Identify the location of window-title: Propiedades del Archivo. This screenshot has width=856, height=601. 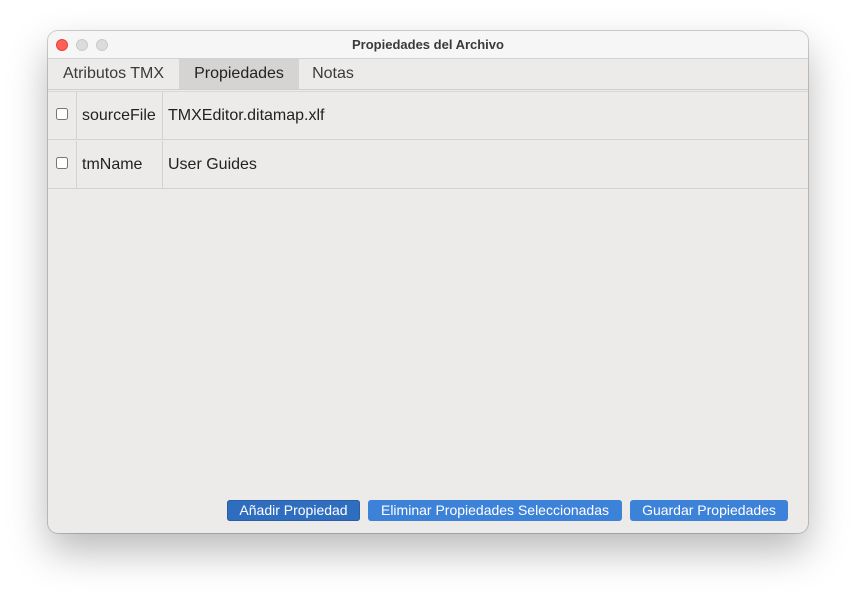
(428, 44).